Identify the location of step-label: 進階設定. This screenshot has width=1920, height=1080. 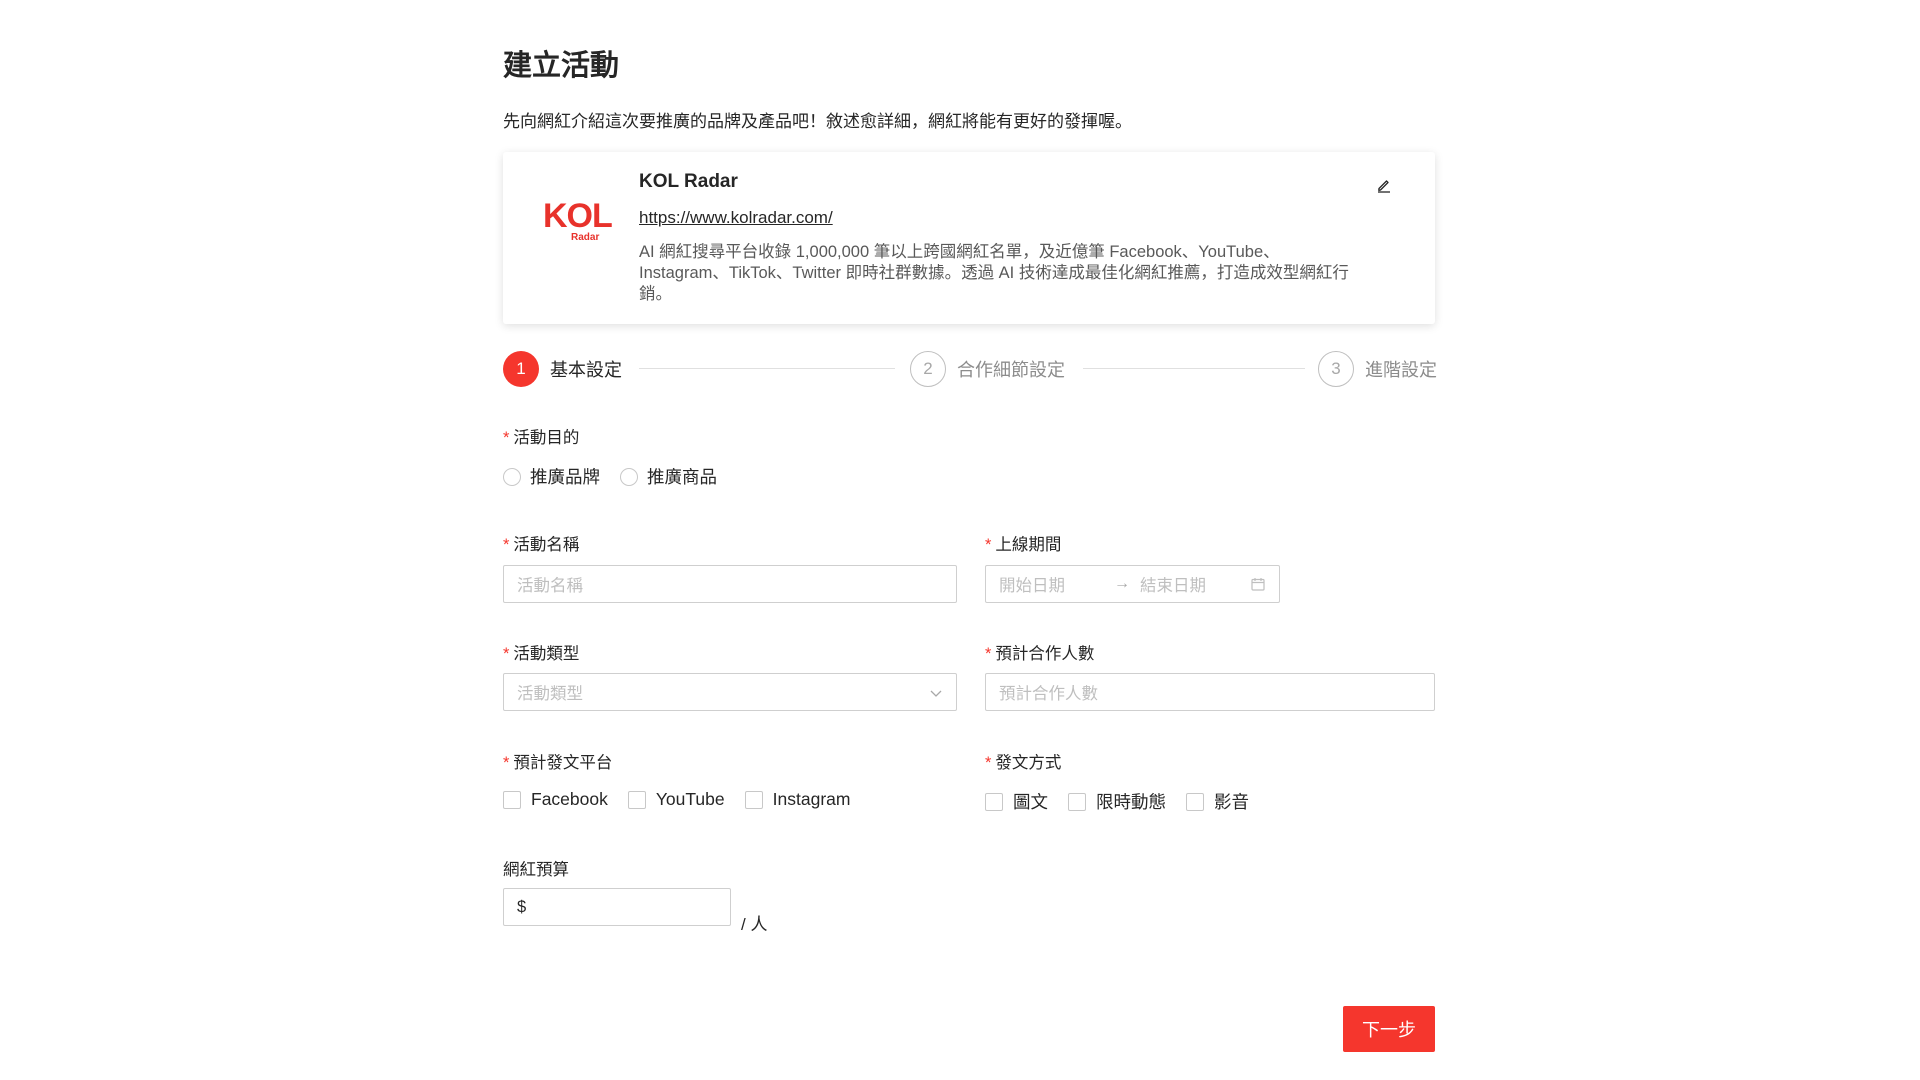
(1401, 370).